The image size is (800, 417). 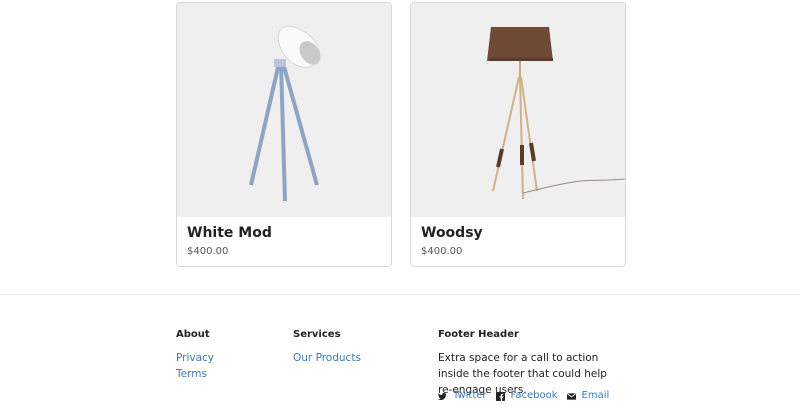 What do you see at coordinates (327, 358) in the screenshot?
I see `footer-link-our-products: Our Products` at bounding box center [327, 358].